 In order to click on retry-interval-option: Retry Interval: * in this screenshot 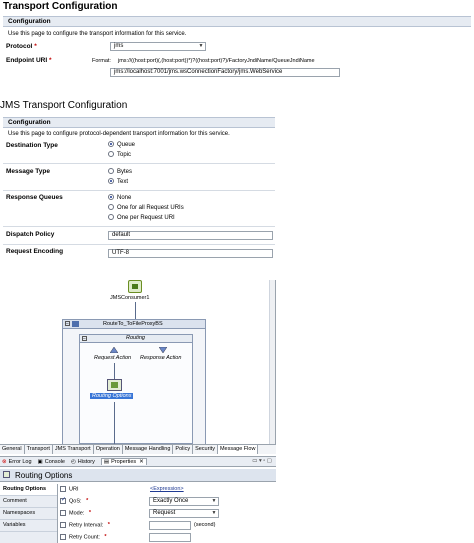, I will do `click(85, 525)`.